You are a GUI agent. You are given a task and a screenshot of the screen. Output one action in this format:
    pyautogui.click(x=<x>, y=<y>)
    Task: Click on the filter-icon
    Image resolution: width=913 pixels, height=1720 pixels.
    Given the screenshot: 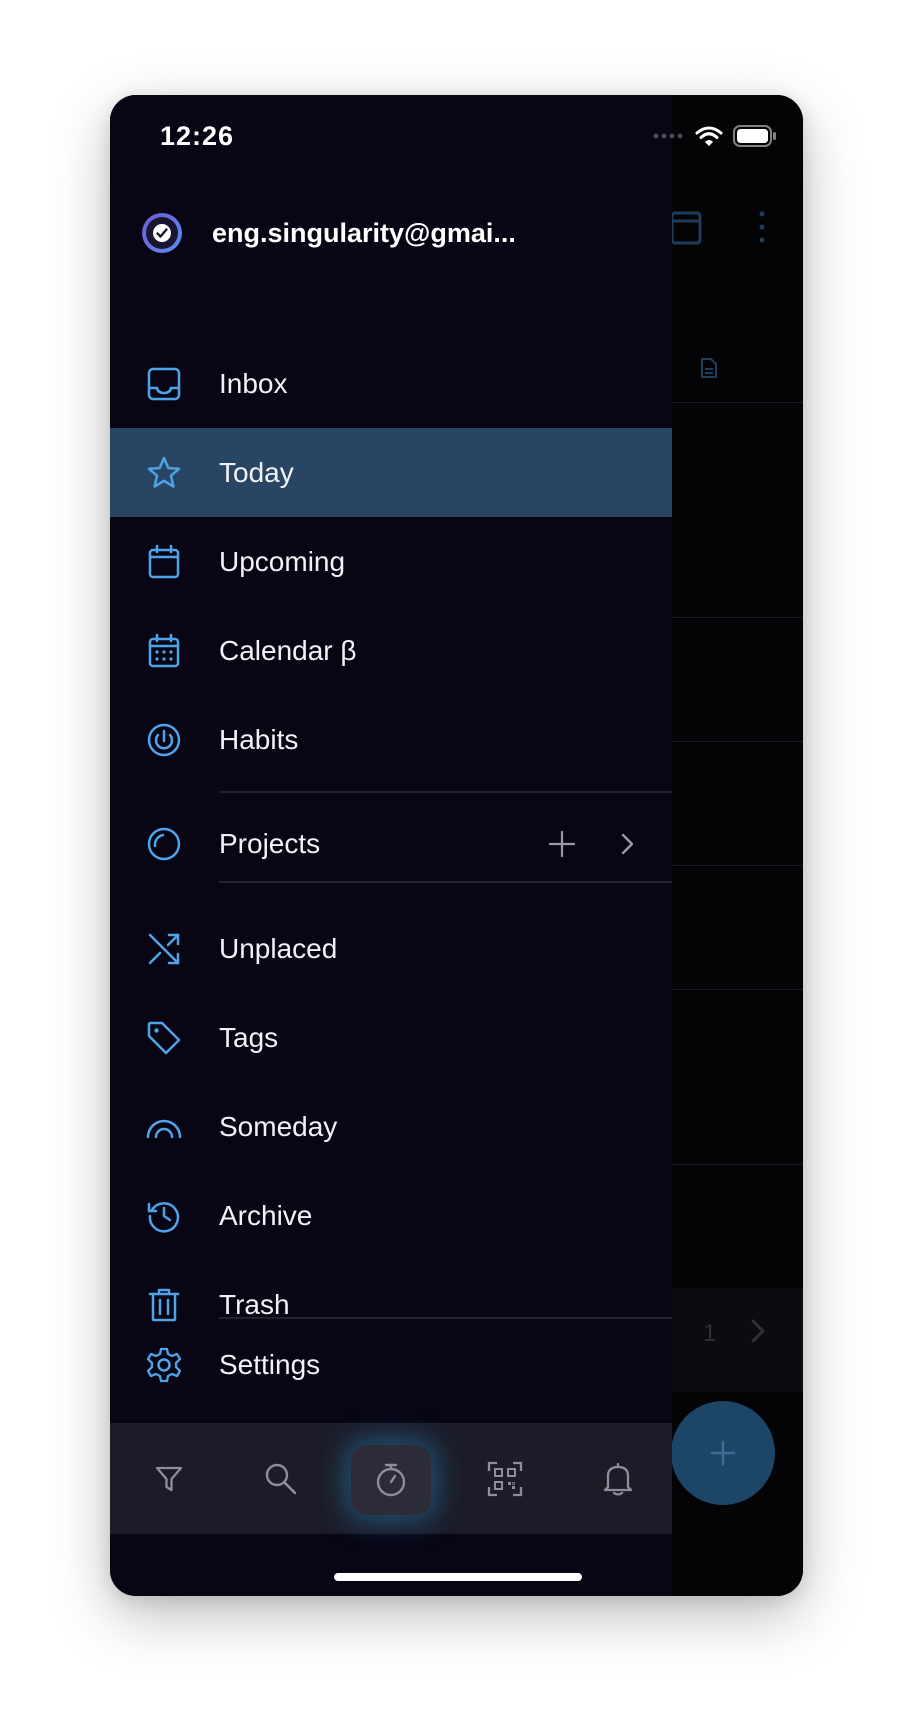 What is the action you would take?
    pyautogui.click(x=169, y=1478)
    